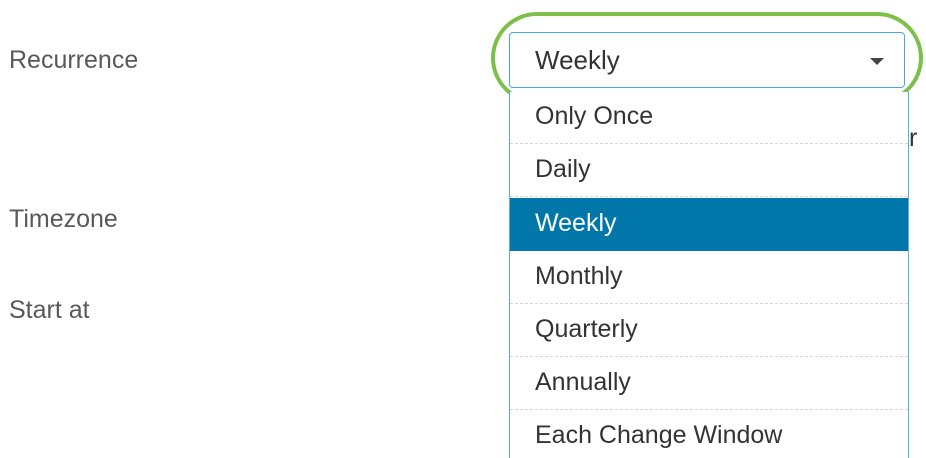  I want to click on option-each-change-window: Each Change Window, so click(709, 434).